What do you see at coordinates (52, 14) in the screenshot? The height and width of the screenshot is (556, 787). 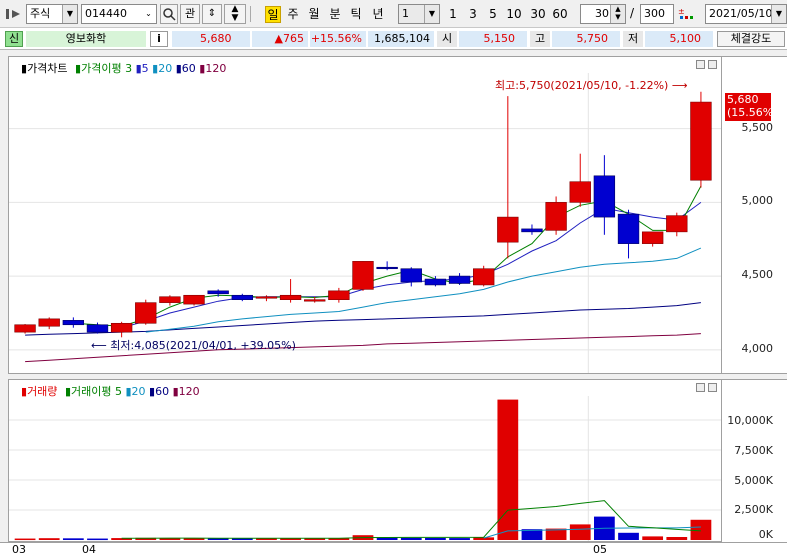 I see `market-select: 주식 ▼` at bounding box center [52, 14].